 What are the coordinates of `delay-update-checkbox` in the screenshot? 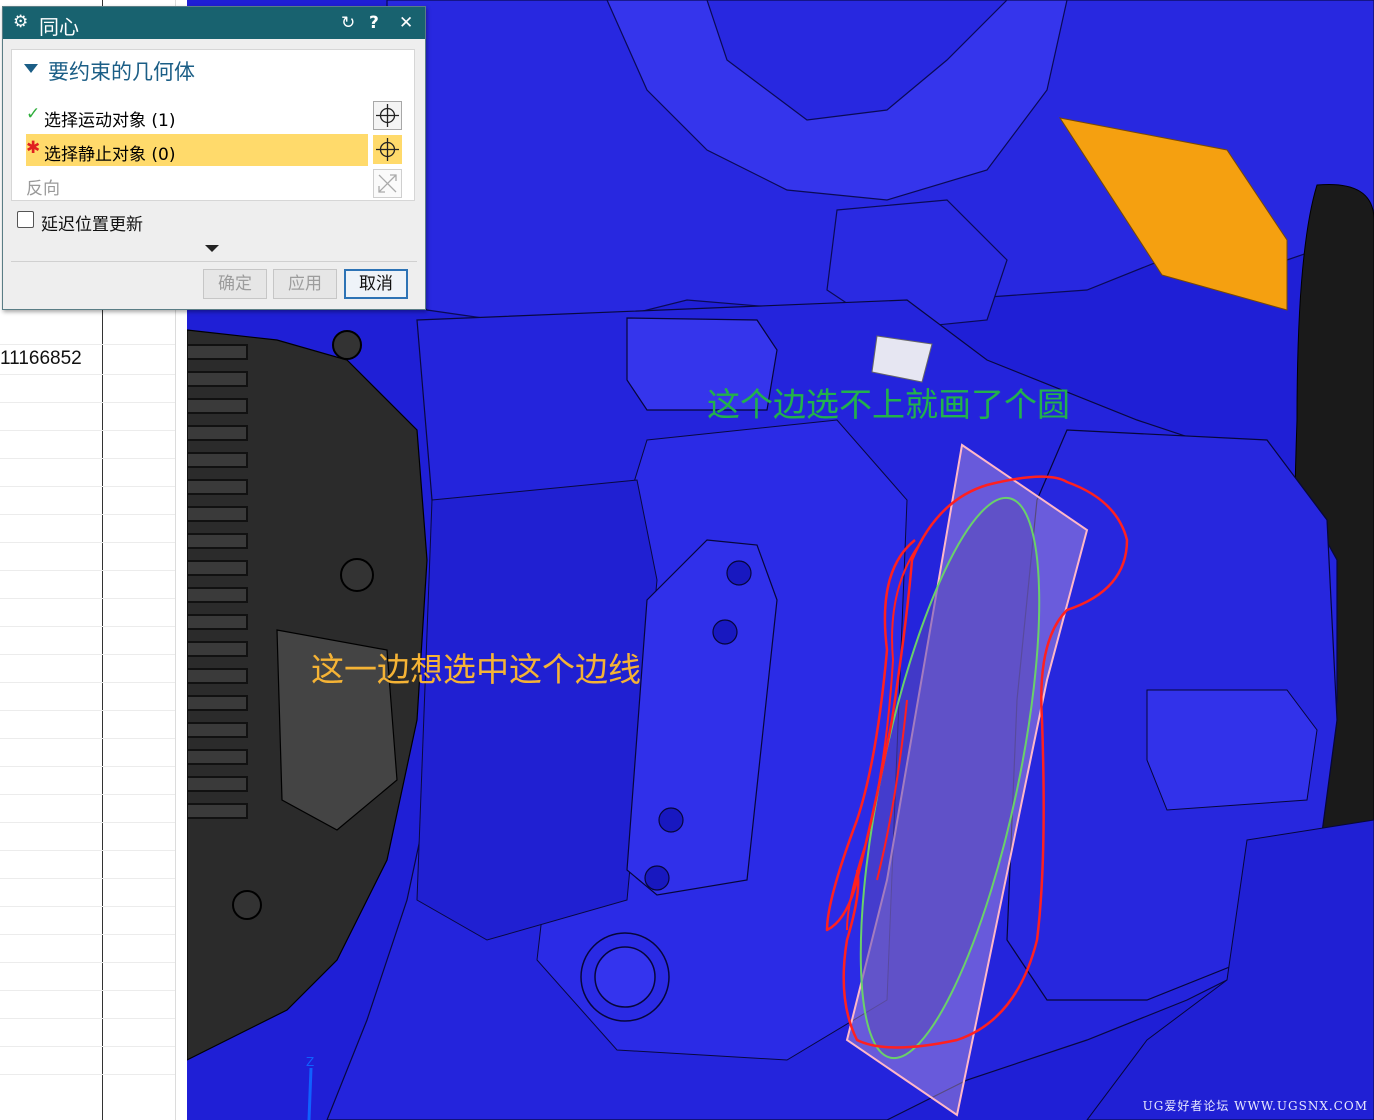 It's located at (25, 219).